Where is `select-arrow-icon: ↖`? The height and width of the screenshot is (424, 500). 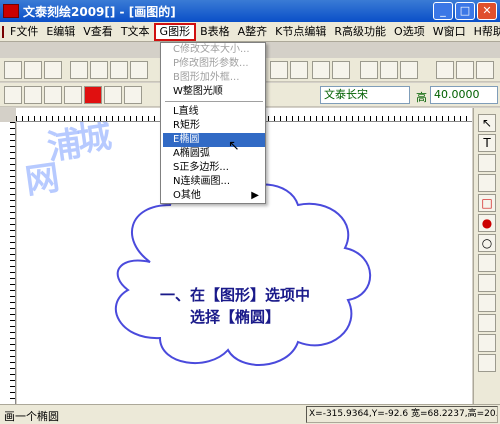 select-arrow-icon: ↖ is located at coordinates (487, 123).